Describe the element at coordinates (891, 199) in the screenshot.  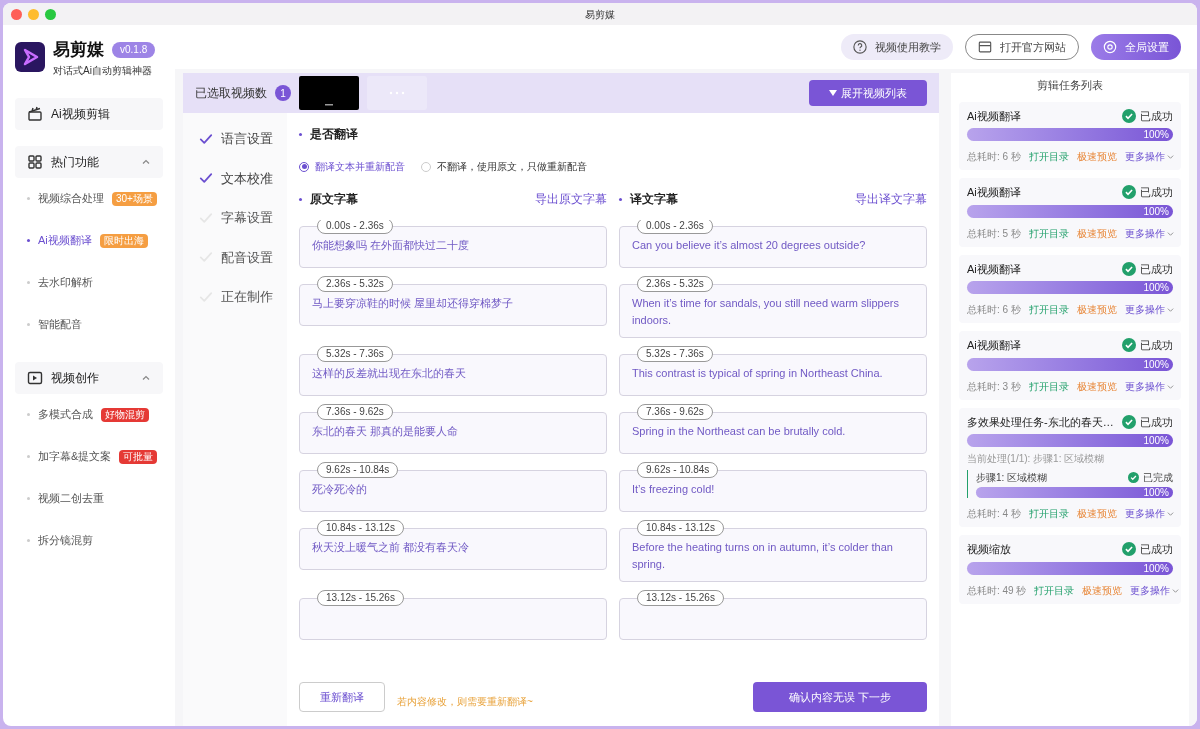
I see `export-link: 导出译文字幕` at that location.